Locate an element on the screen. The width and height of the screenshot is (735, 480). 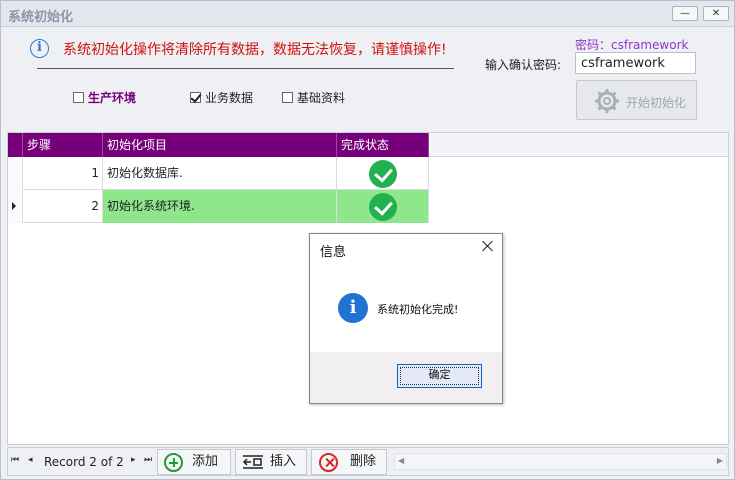
minimize-button: — is located at coordinates (685, 13).